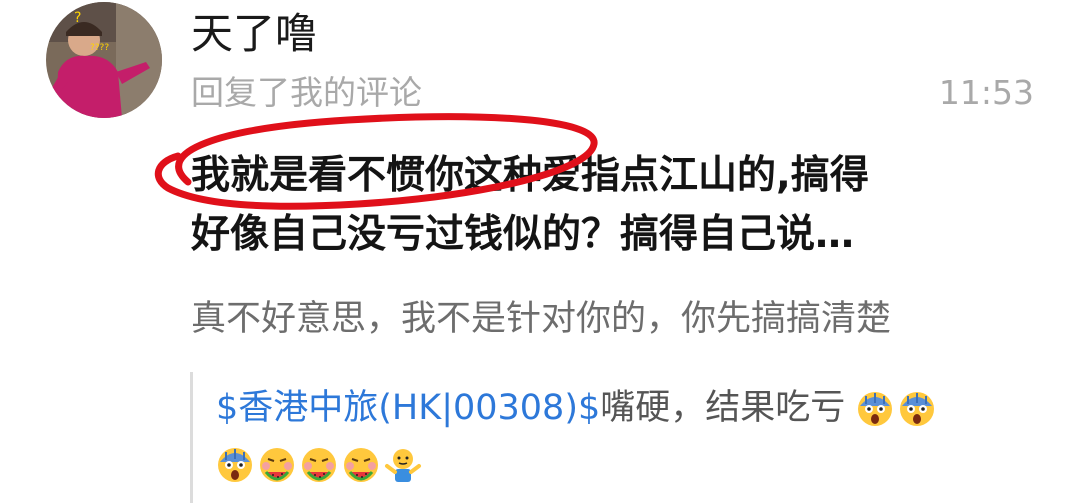 The height and width of the screenshot is (503, 1080). What do you see at coordinates (723, 408) in the screenshot?
I see `quote-text: 嘴硬，结果吃亏` at bounding box center [723, 408].